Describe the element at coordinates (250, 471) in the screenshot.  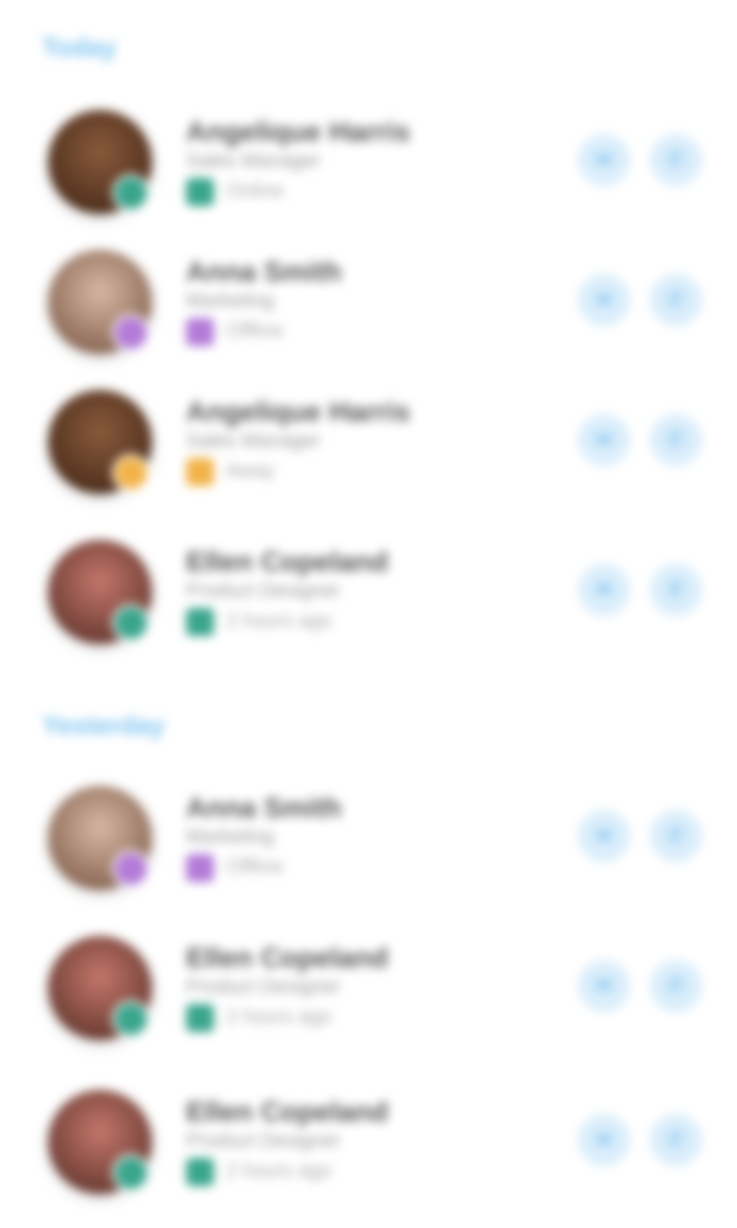
I see `status-text: Away` at that location.